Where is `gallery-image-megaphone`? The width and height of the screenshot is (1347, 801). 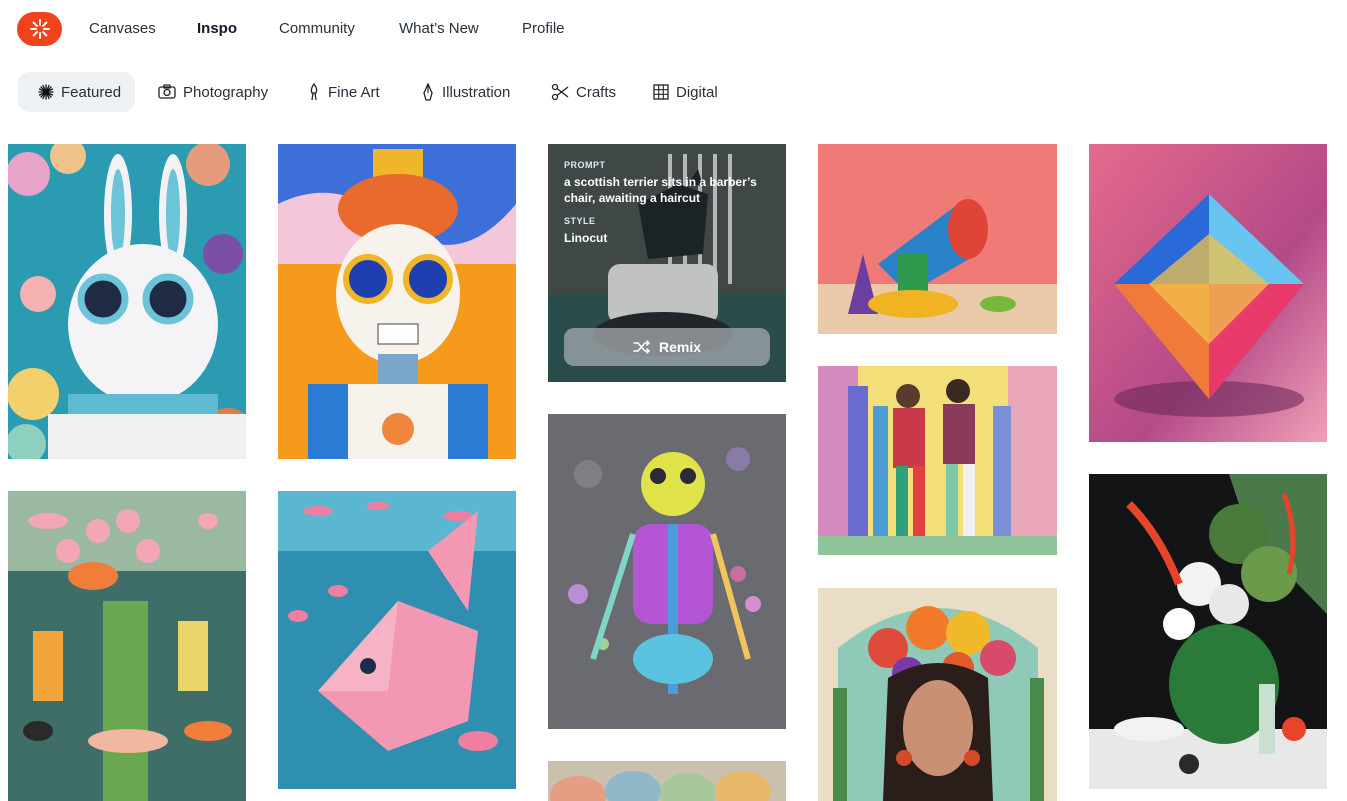
gallery-image-megaphone is located at coordinates (937, 239).